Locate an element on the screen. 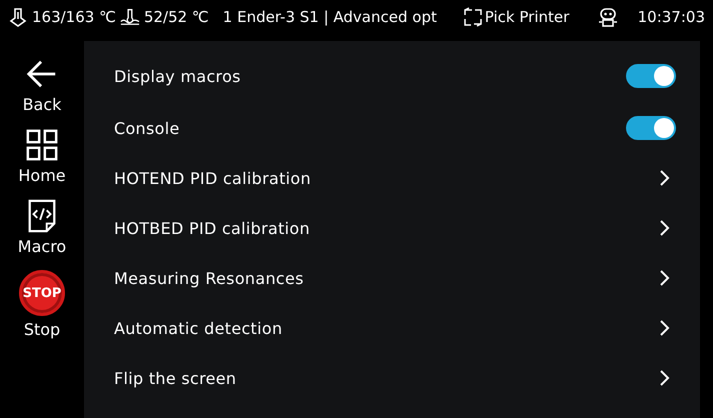 The image size is (713, 418). swap-icon is located at coordinates (472, 16).